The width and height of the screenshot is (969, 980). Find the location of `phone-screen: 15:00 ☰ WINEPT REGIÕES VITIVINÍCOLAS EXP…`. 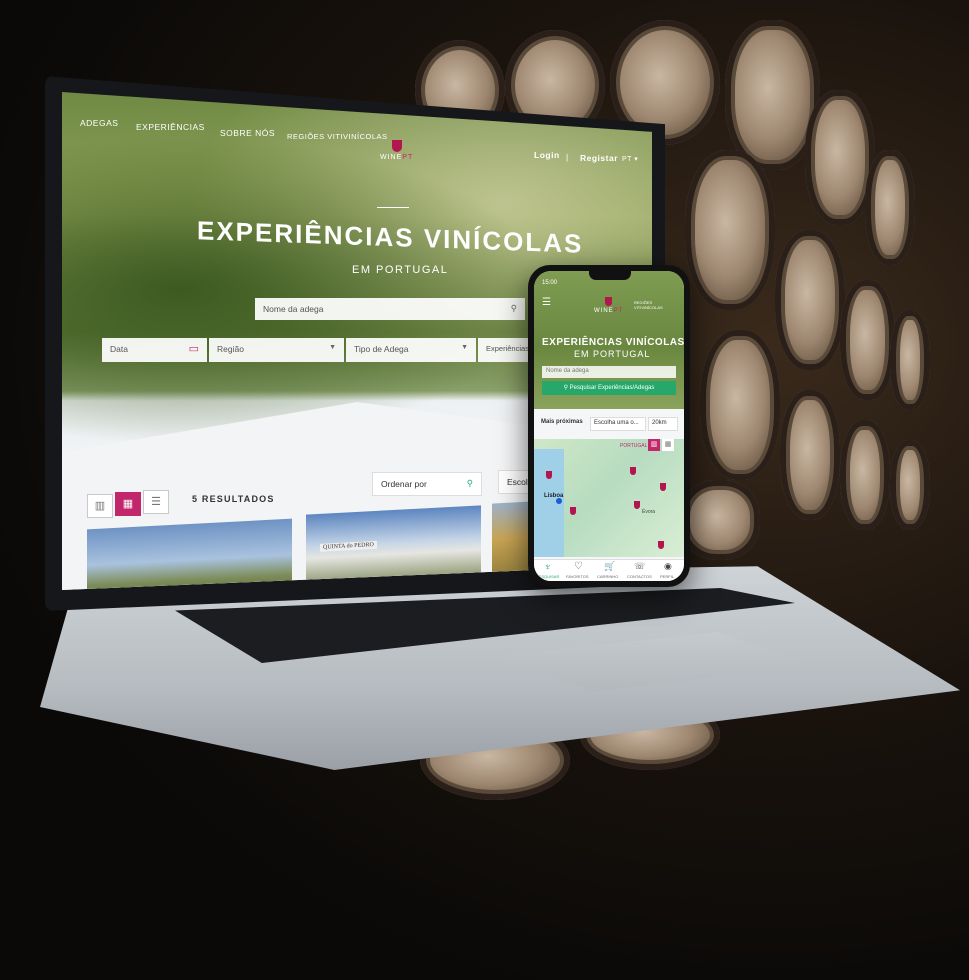

phone-screen: 15:00 ☰ WINEPT REGIÕES VITIVINÍCOLAS EXP… is located at coordinates (609, 426).